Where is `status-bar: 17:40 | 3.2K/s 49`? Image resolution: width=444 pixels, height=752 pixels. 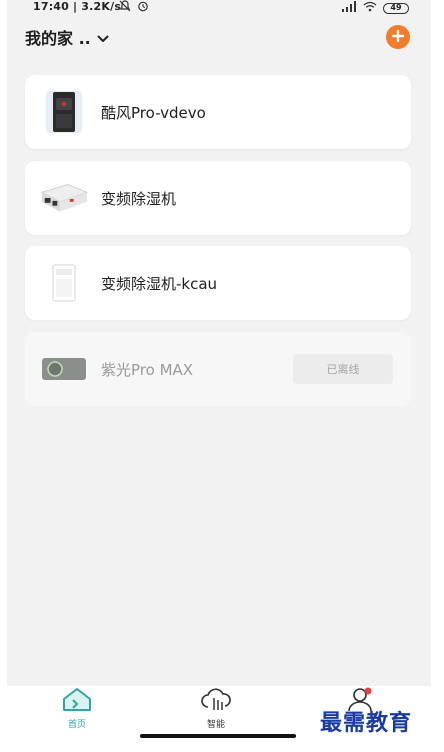
status-bar: 17:40 | 3.2K/s 49 is located at coordinates (219, 8).